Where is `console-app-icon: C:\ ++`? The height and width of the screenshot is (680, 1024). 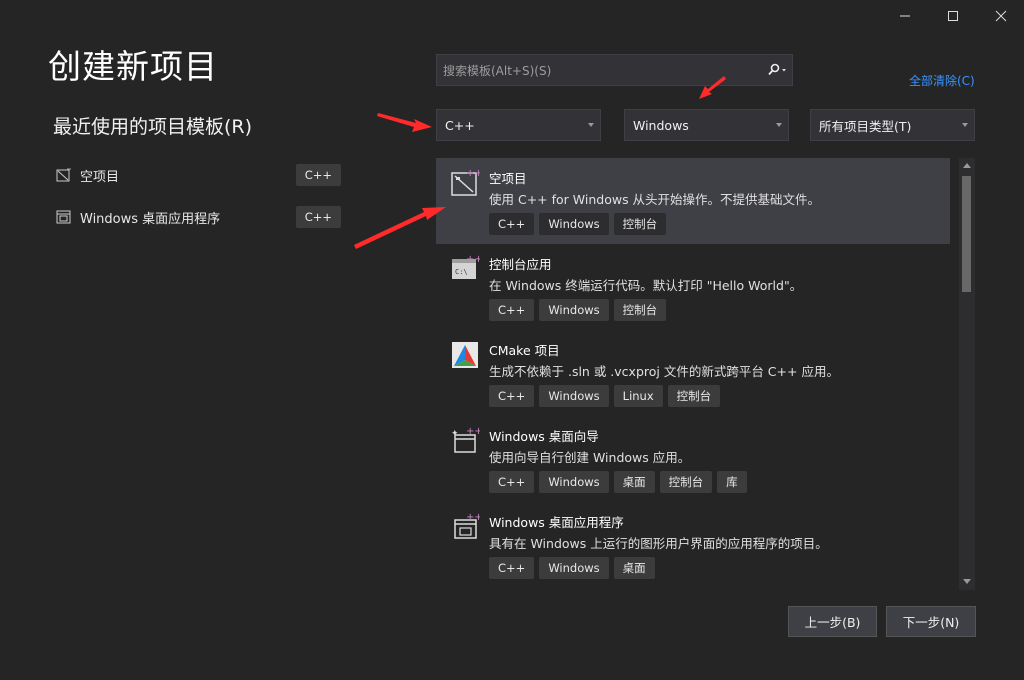 console-app-icon: C:\ ++ is located at coordinates (466, 269).